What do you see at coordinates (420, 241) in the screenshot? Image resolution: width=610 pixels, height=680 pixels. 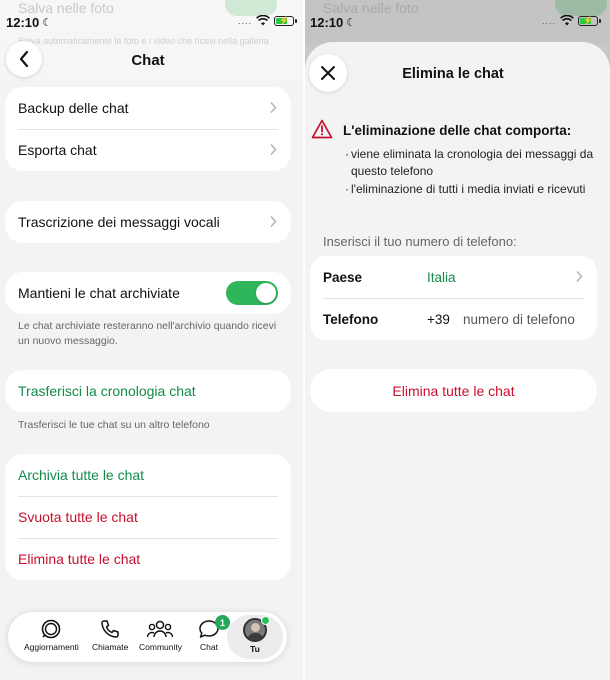 I see `phone-prompt: Inserisci il tuo numero di telefono:` at bounding box center [420, 241].